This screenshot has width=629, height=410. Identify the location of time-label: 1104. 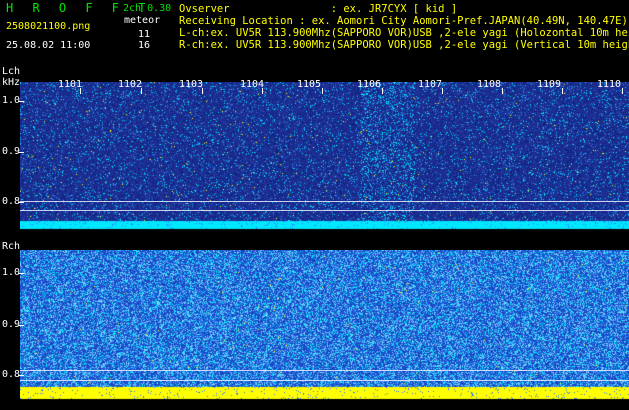
(252, 84).